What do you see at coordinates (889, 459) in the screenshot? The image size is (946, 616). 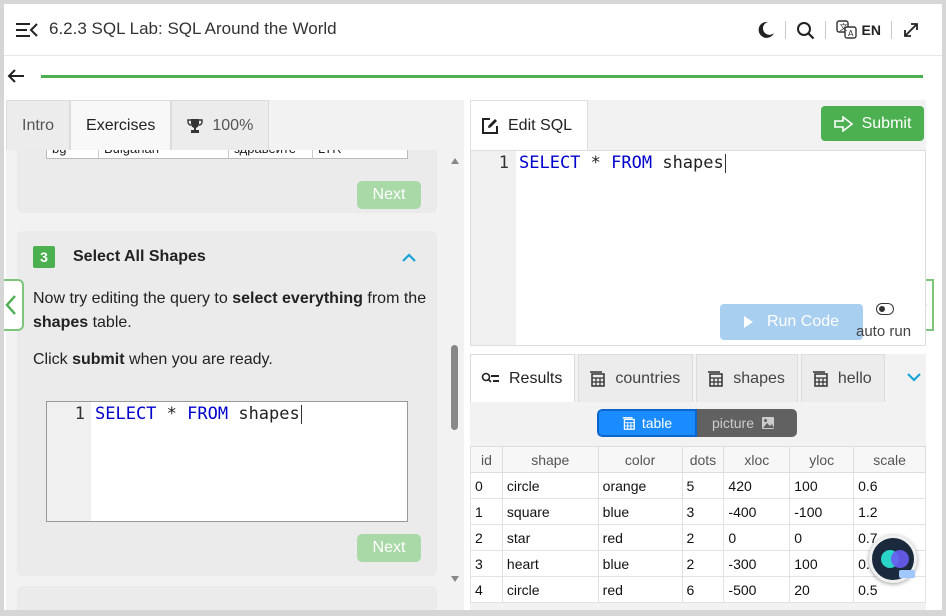 I see `column-header: scale` at bounding box center [889, 459].